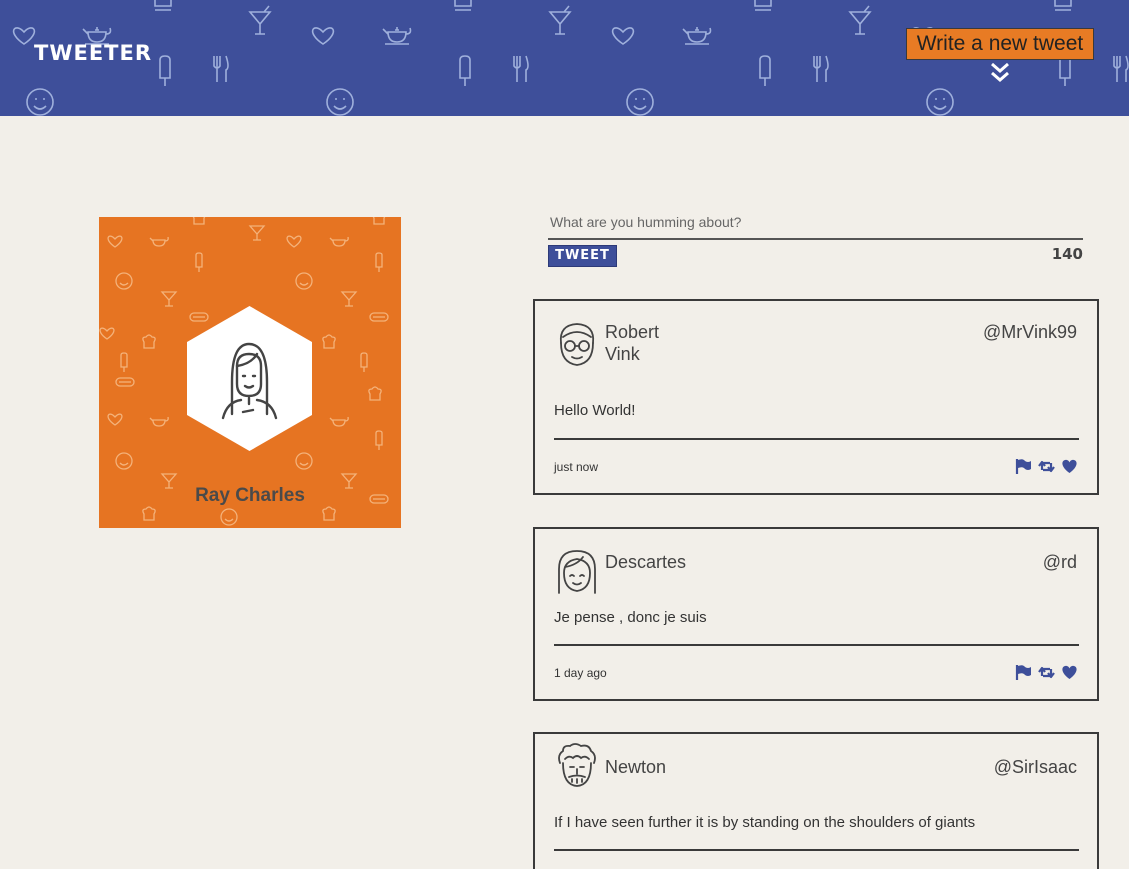 This screenshot has height=869, width=1129. Describe the element at coordinates (632, 343) in the screenshot. I see `tweet-author-name: Robert Vink` at that location.